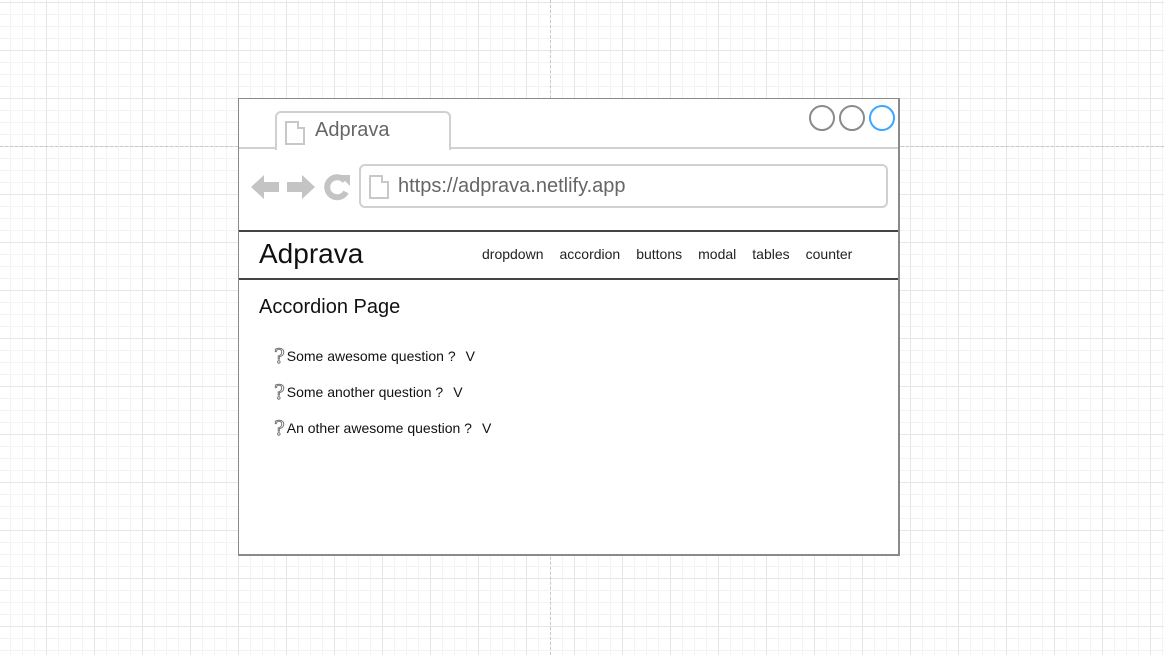 This screenshot has height=655, width=1164. What do you see at coordinates (822, 118) in the screenshot?
I see `minimize-icon` at bounding box center [822, 118].